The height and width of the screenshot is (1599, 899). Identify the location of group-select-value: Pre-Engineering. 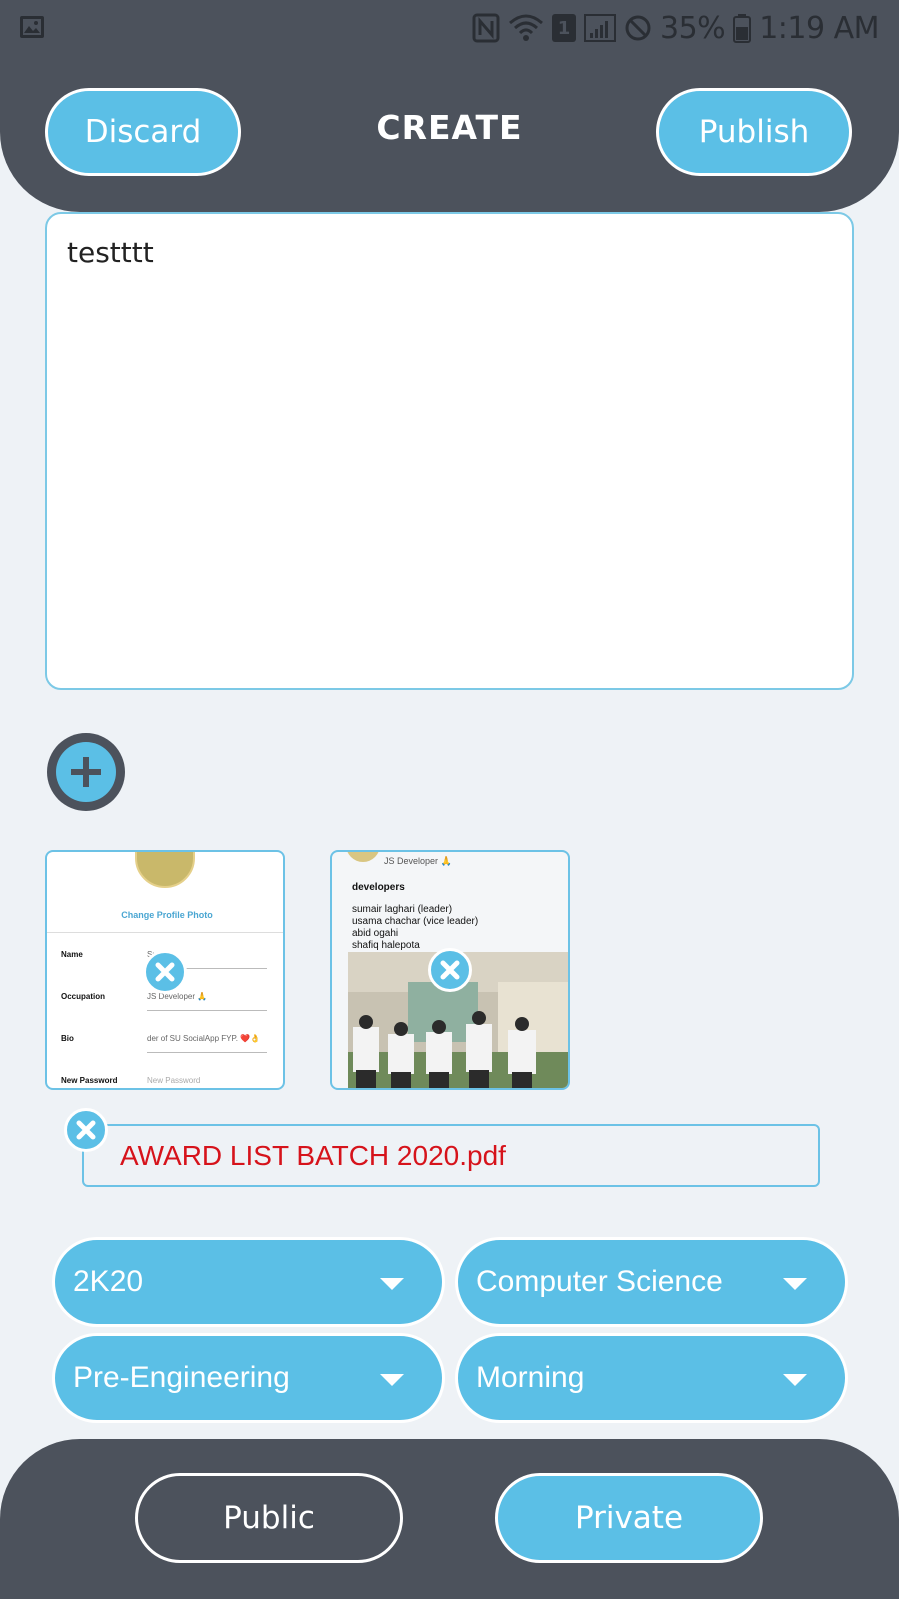
(181, 1377).